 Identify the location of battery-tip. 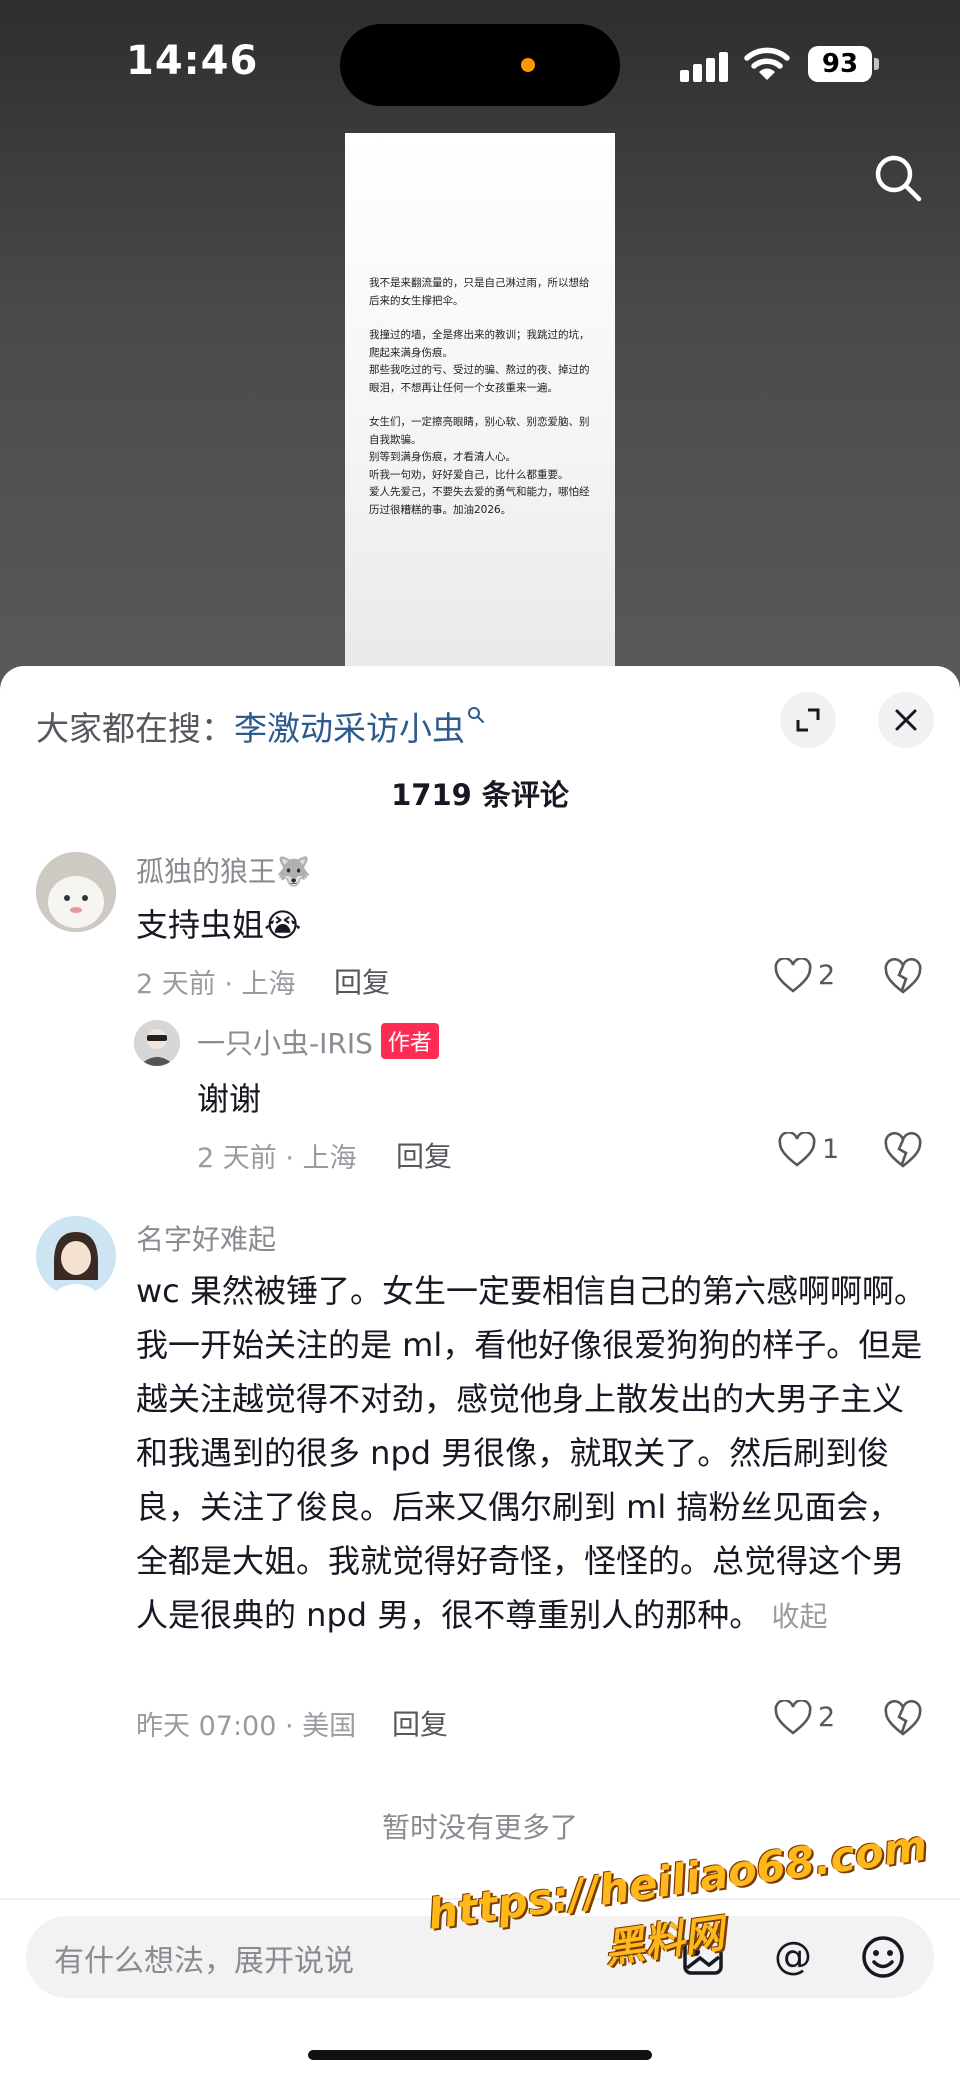
(876, 64).